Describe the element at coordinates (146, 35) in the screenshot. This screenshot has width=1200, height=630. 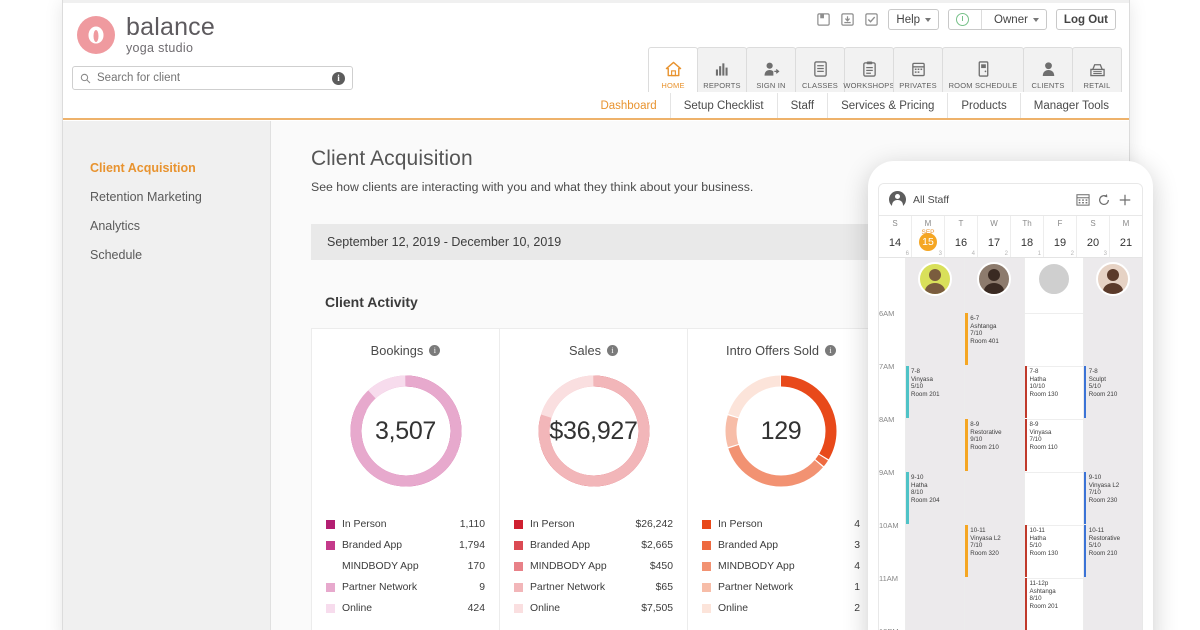
I see `brand-logo: balance yoga studio` at that location.